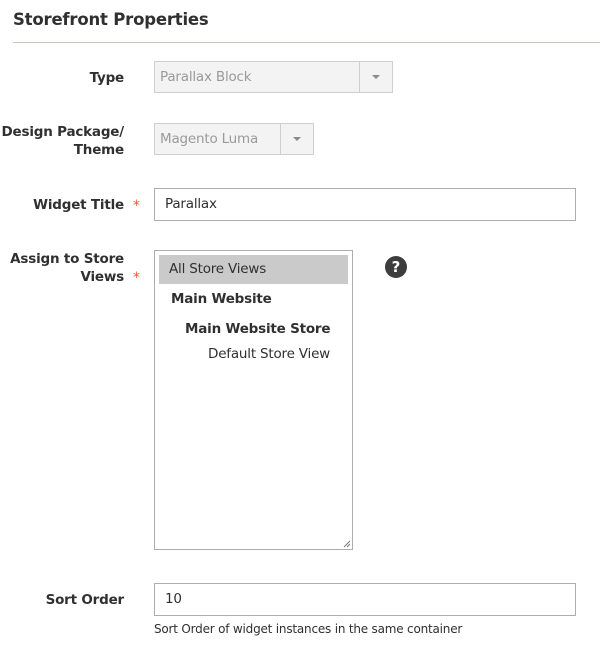 This screenshot has height=649, width=600. I want to click on theme-select-value: Magento Luma, so click(209, 139).